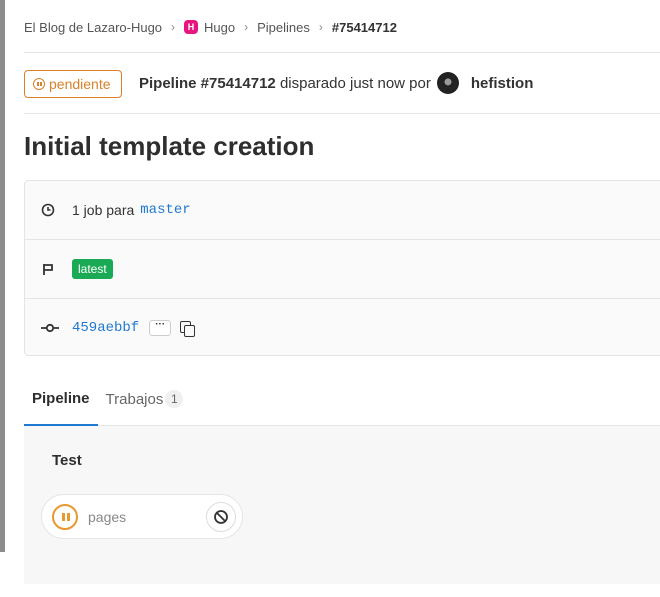 Image resolution: width=660 pixels, height=597 pixels. What do you see at coordinates (342, 210) in the screenshot?
I see `jobs-row: 1 job para master` at bounding box center [342, 210].